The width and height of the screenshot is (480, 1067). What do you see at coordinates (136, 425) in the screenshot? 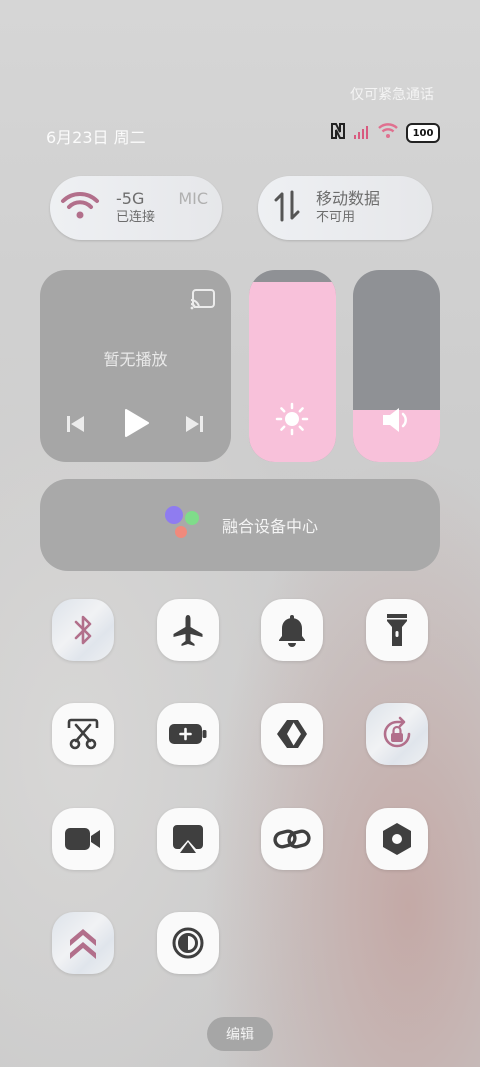
I see `play-icon` at bounding box center [136, 425].